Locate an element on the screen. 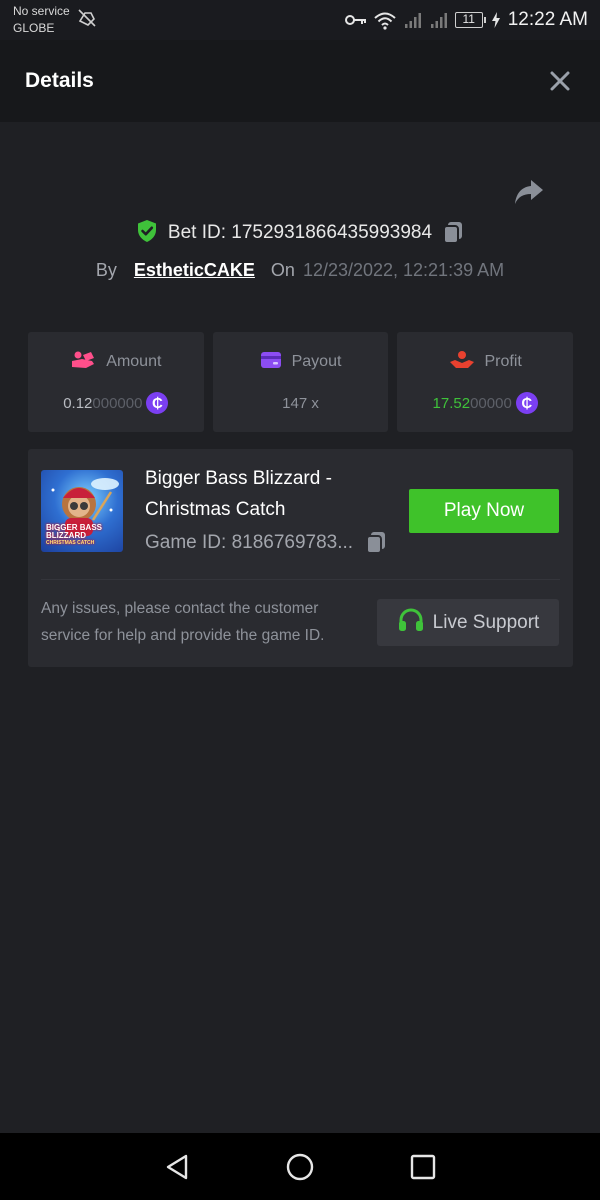  payout-value: 147 x is located at coordinates (300, 403).